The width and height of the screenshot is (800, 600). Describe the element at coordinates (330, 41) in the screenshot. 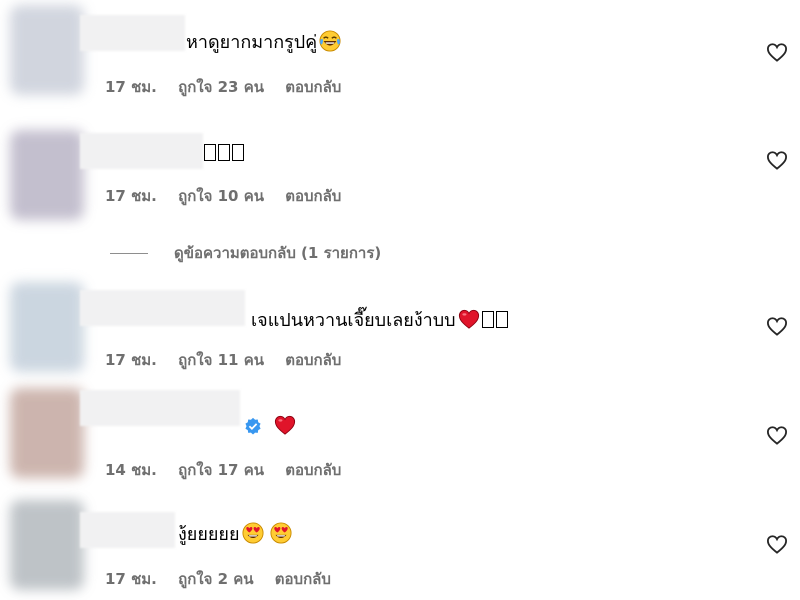

I see `tears-of-joy-emoji` at that location.